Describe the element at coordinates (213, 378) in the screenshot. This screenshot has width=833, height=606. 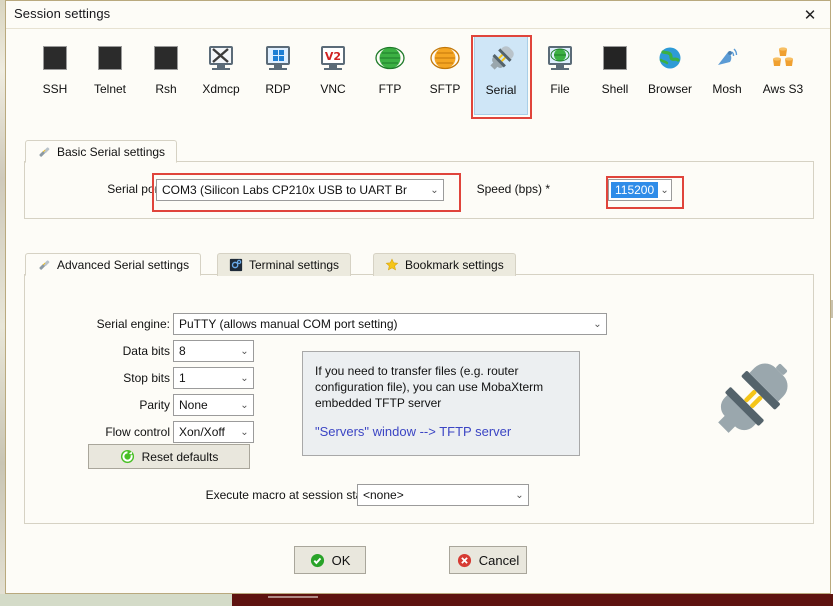
I see `stop-bits-combo: 1 ⌄` at that location.